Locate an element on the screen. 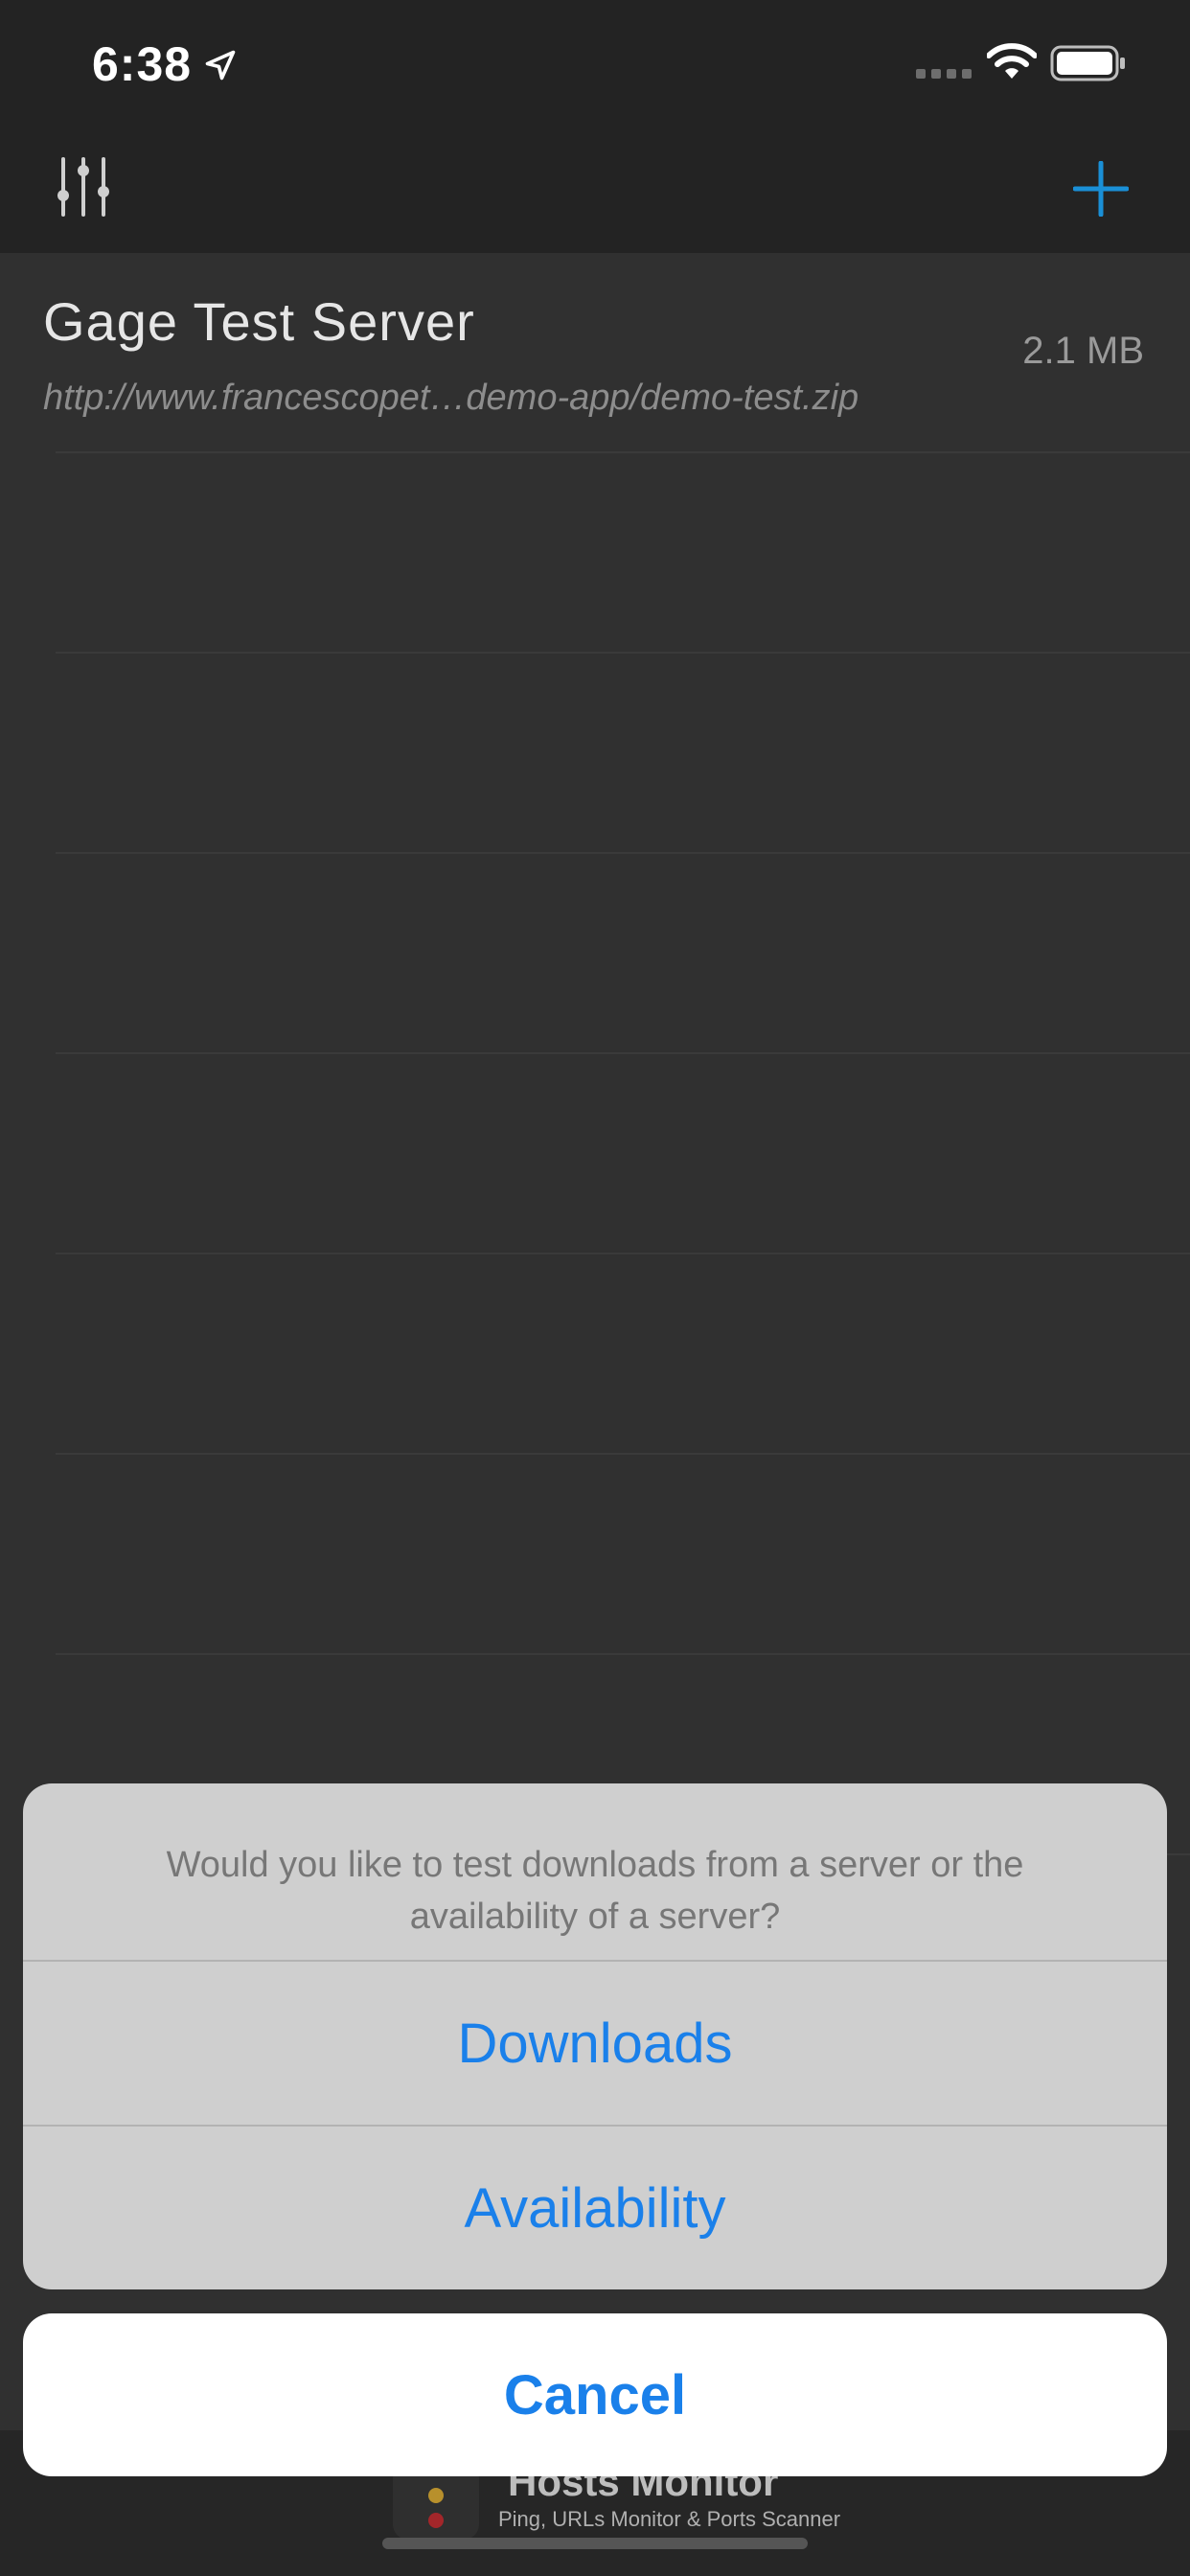  status-time: 6:38 is located at coordinates (143, 64).